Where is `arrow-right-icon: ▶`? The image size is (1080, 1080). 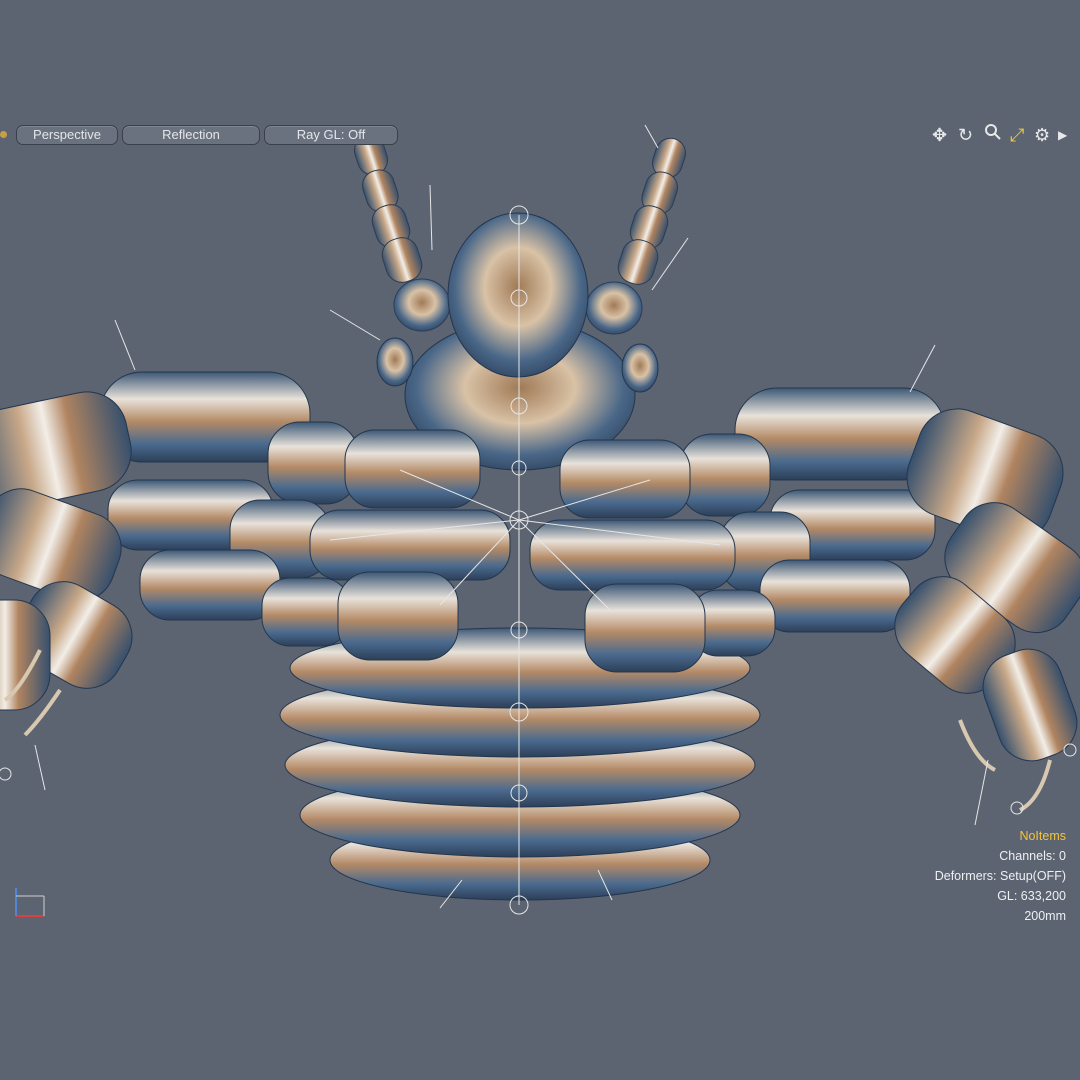
arrow-right-icon: ▶ is located at coordinates (1062, 135).